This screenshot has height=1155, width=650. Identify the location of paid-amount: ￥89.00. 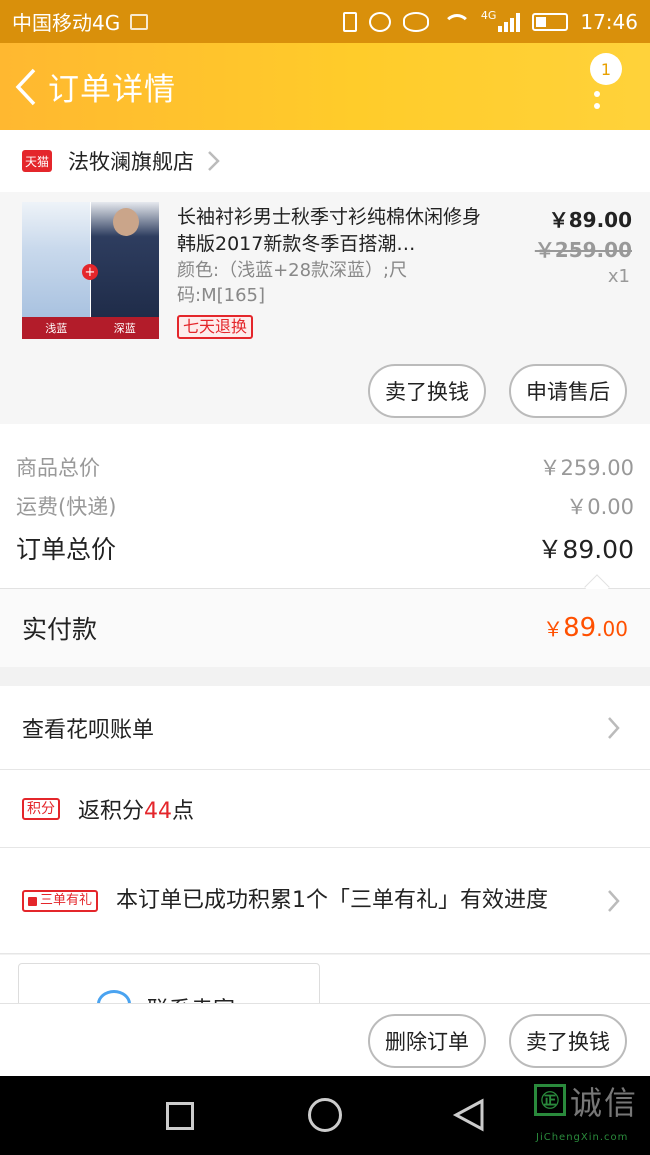
(585, 628).